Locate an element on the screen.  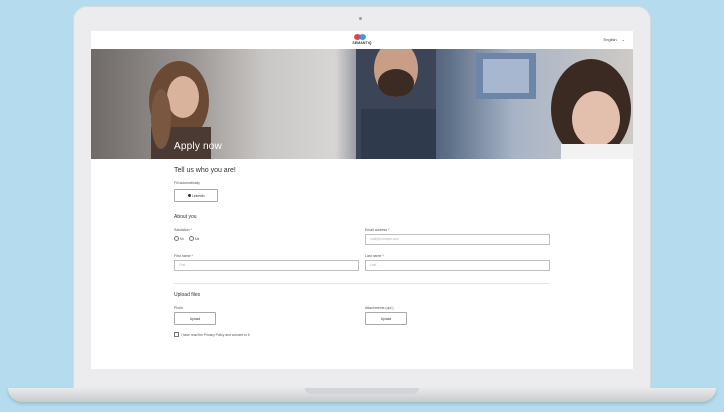
linkedin-fill-button: LinkedIn is located at coordinates (196, 195).